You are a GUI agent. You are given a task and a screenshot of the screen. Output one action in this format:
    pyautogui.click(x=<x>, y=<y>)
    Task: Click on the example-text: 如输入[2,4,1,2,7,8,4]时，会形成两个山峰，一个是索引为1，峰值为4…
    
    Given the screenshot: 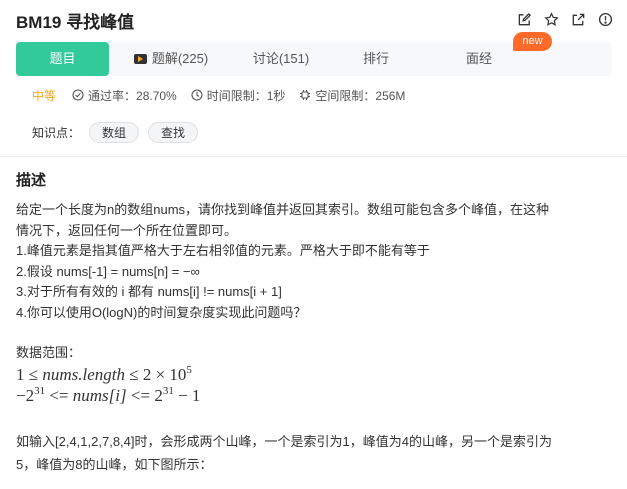 What is the action you would take?
    pyautogui.click(x=316, y=453)
    